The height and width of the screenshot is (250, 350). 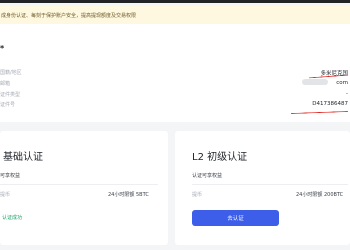 What do you see at coordinates (175, 15) in the screenshot?
I see `verification-notice: 成身份认证、每刻于保护账户安全，提高提现额度及交易权限` at bounding box center [175, 15].